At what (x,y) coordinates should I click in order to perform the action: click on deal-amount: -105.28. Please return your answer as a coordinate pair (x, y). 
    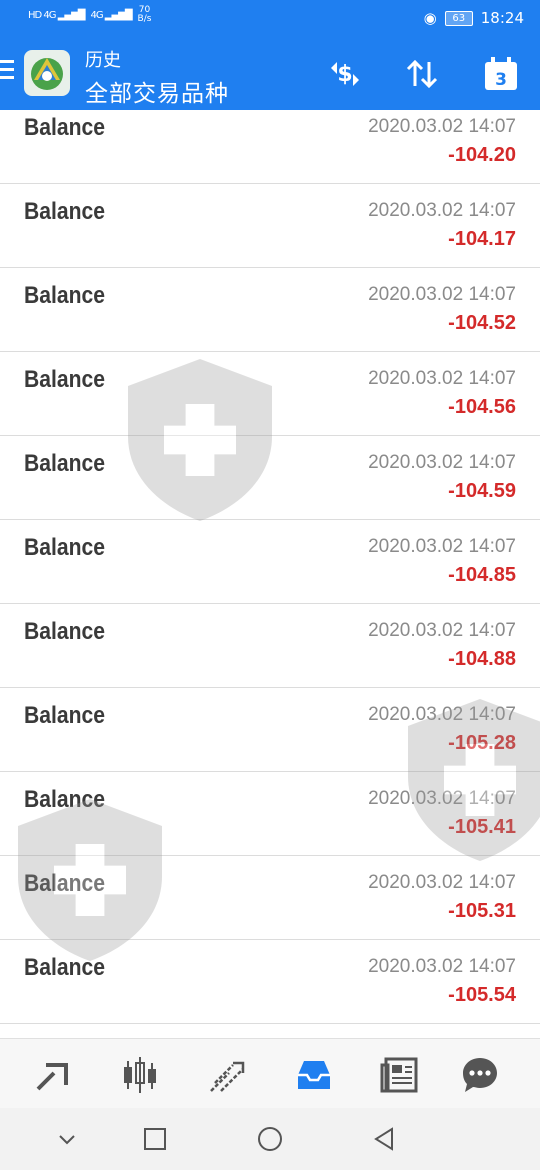
    Looking at the image, I should click on (482, 743).